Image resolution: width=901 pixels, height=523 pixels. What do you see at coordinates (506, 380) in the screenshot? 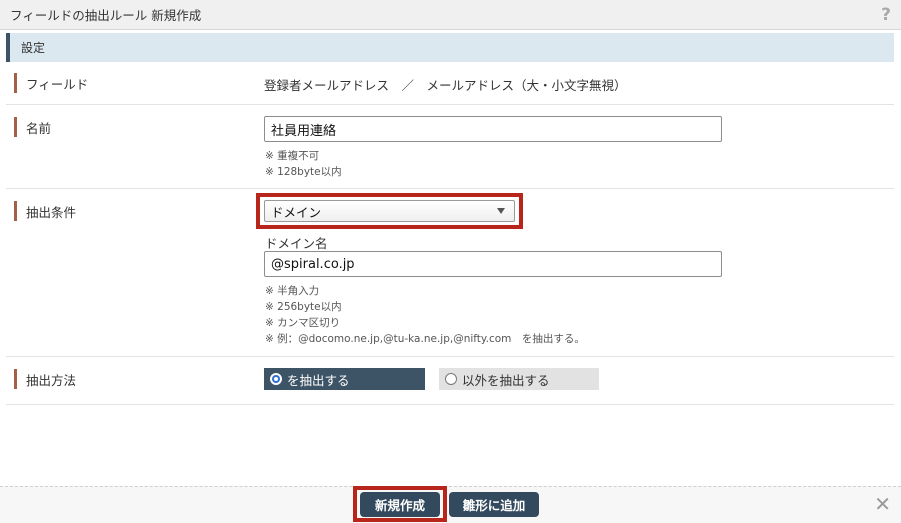
I see `radio-exclude-label: 以外を抽出する` at bounding box center [506, 380].